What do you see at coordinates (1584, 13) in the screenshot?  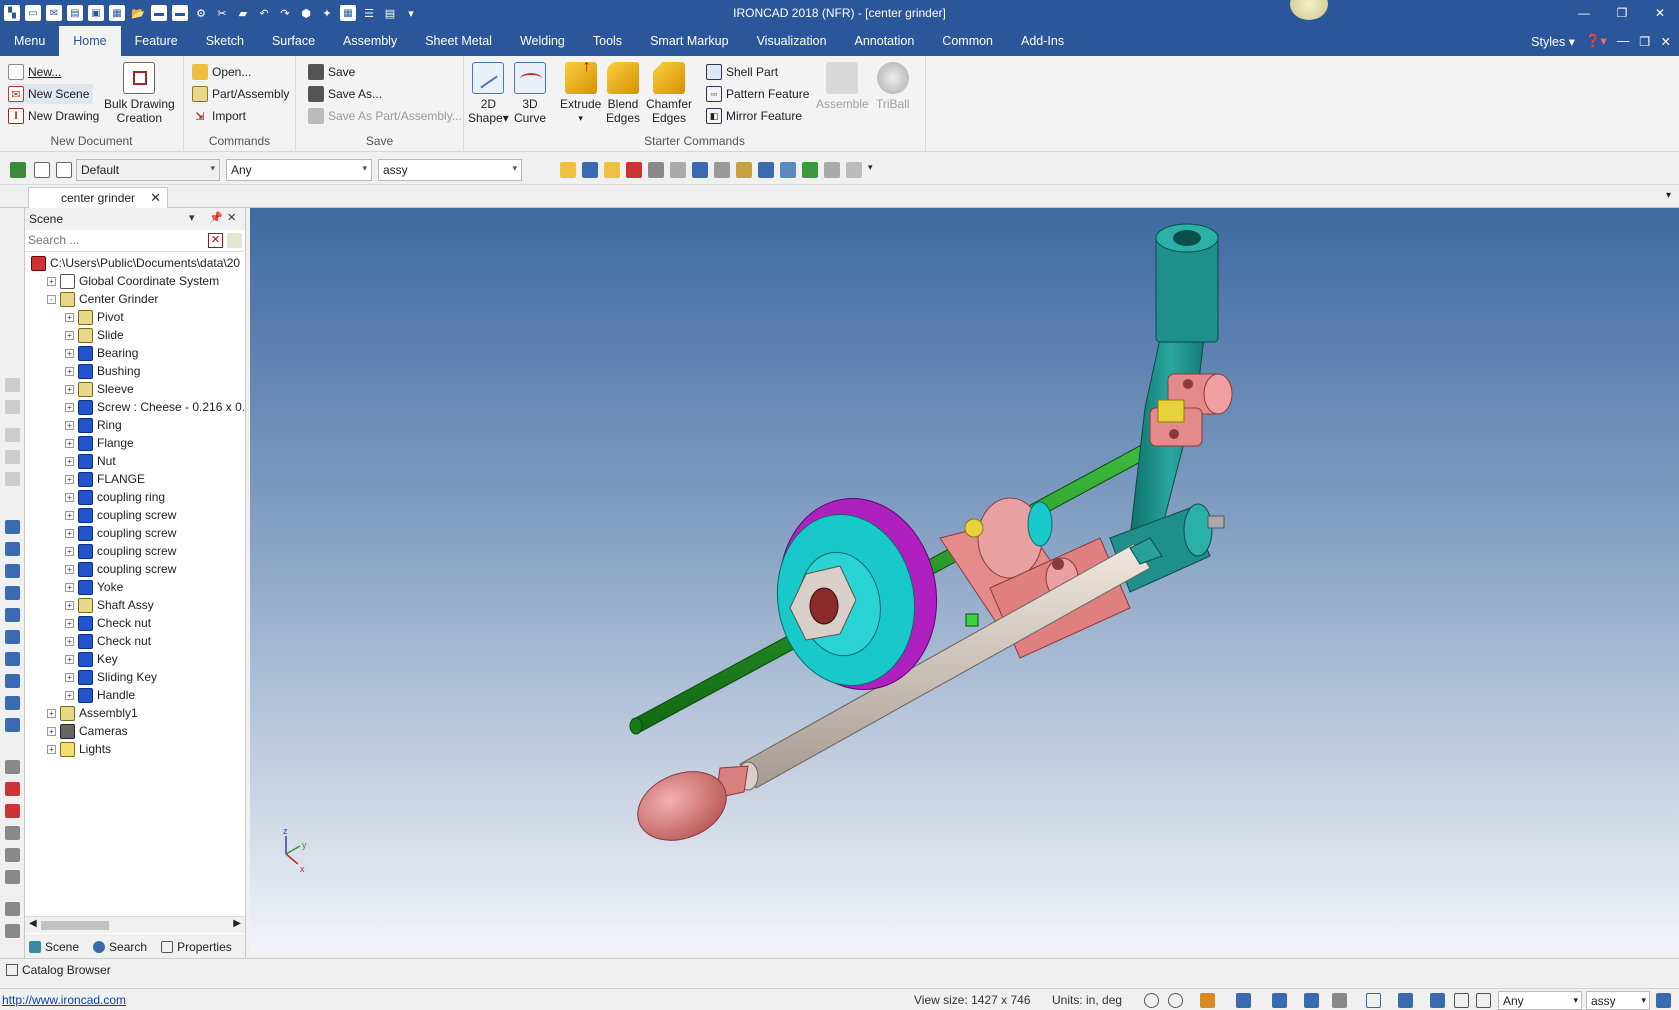 I see `minimize-icon: —` at bounding box center [1584, 13].